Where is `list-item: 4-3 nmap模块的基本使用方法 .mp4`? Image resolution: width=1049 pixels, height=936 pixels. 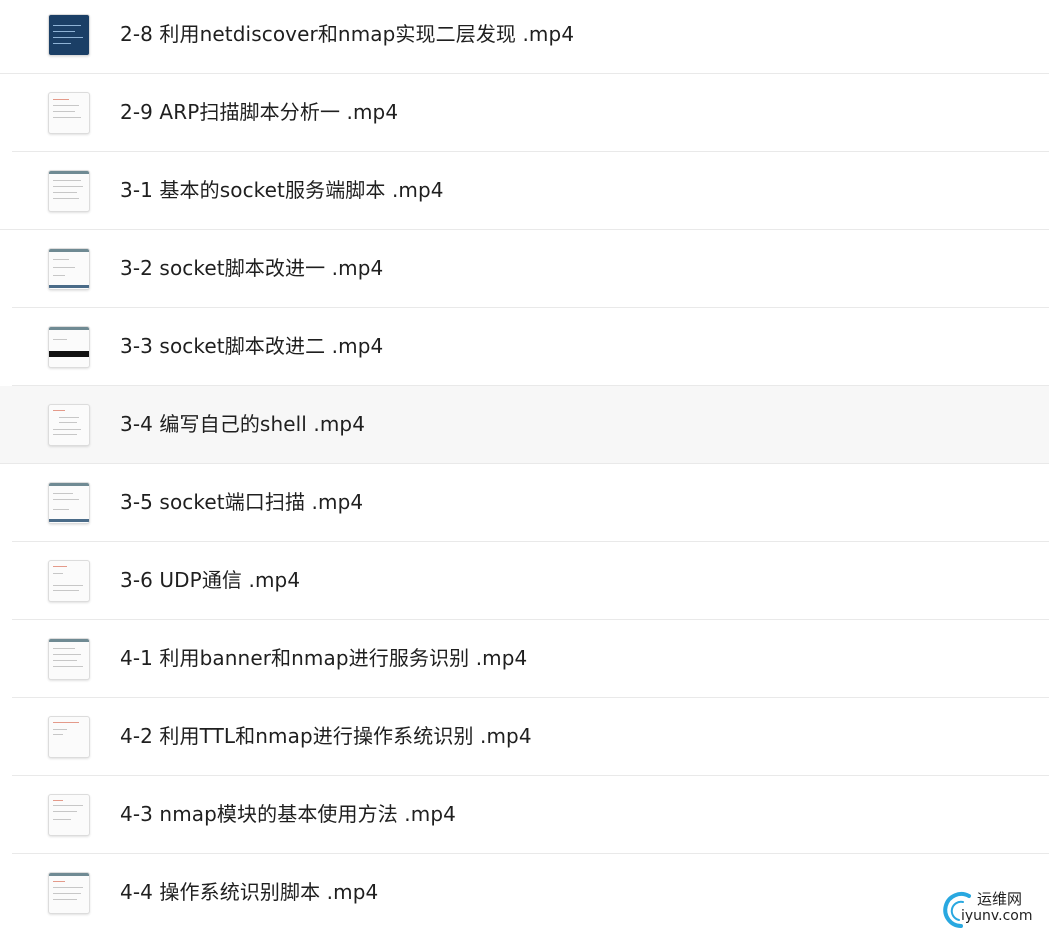
list-item: 4-3 nmap模块的基本使用方法 .mp4 is located at coordinates (530, 815).